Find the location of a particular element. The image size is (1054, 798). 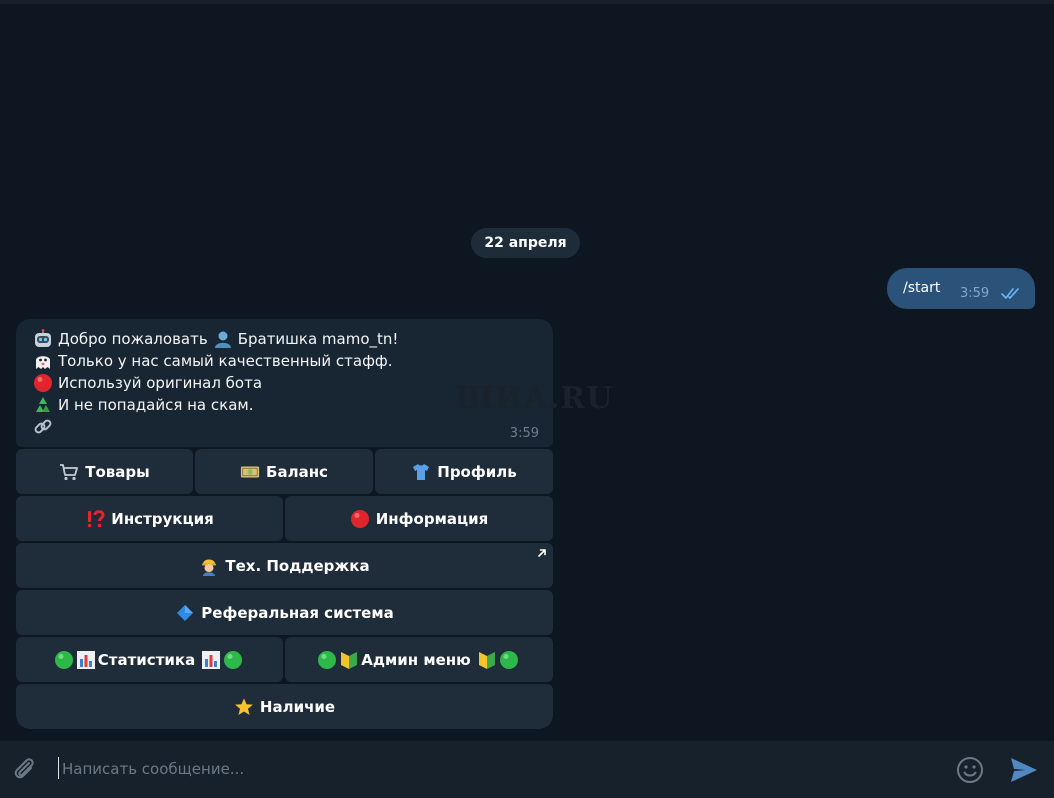

watermark: ШИА.RU is located at coordinates (534, 398).